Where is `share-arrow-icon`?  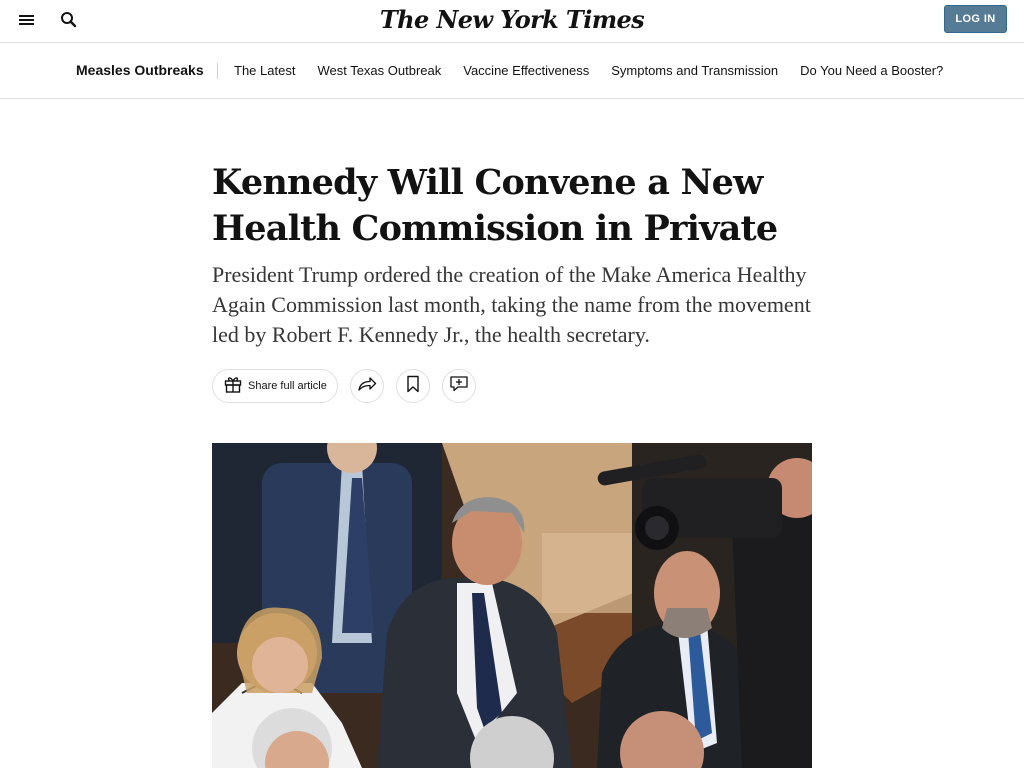 share-arrow-icon is located at coordinates (367, 386).